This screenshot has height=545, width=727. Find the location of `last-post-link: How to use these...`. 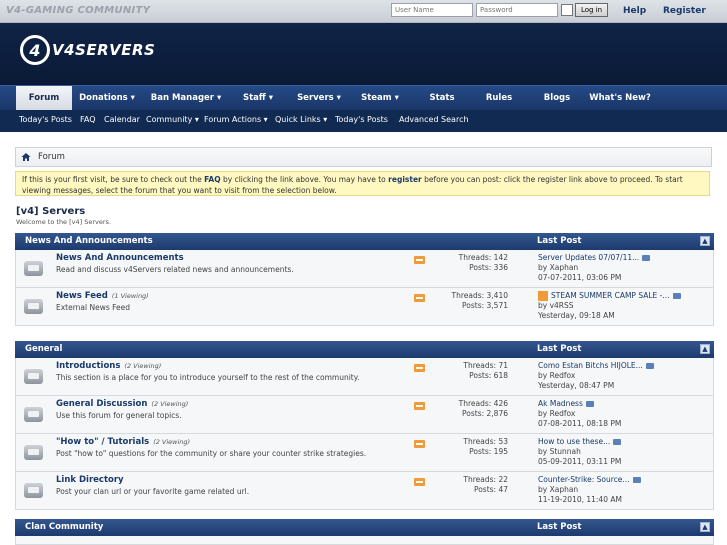

last-post-link: How to use these... is located at coordinates (574, 441).